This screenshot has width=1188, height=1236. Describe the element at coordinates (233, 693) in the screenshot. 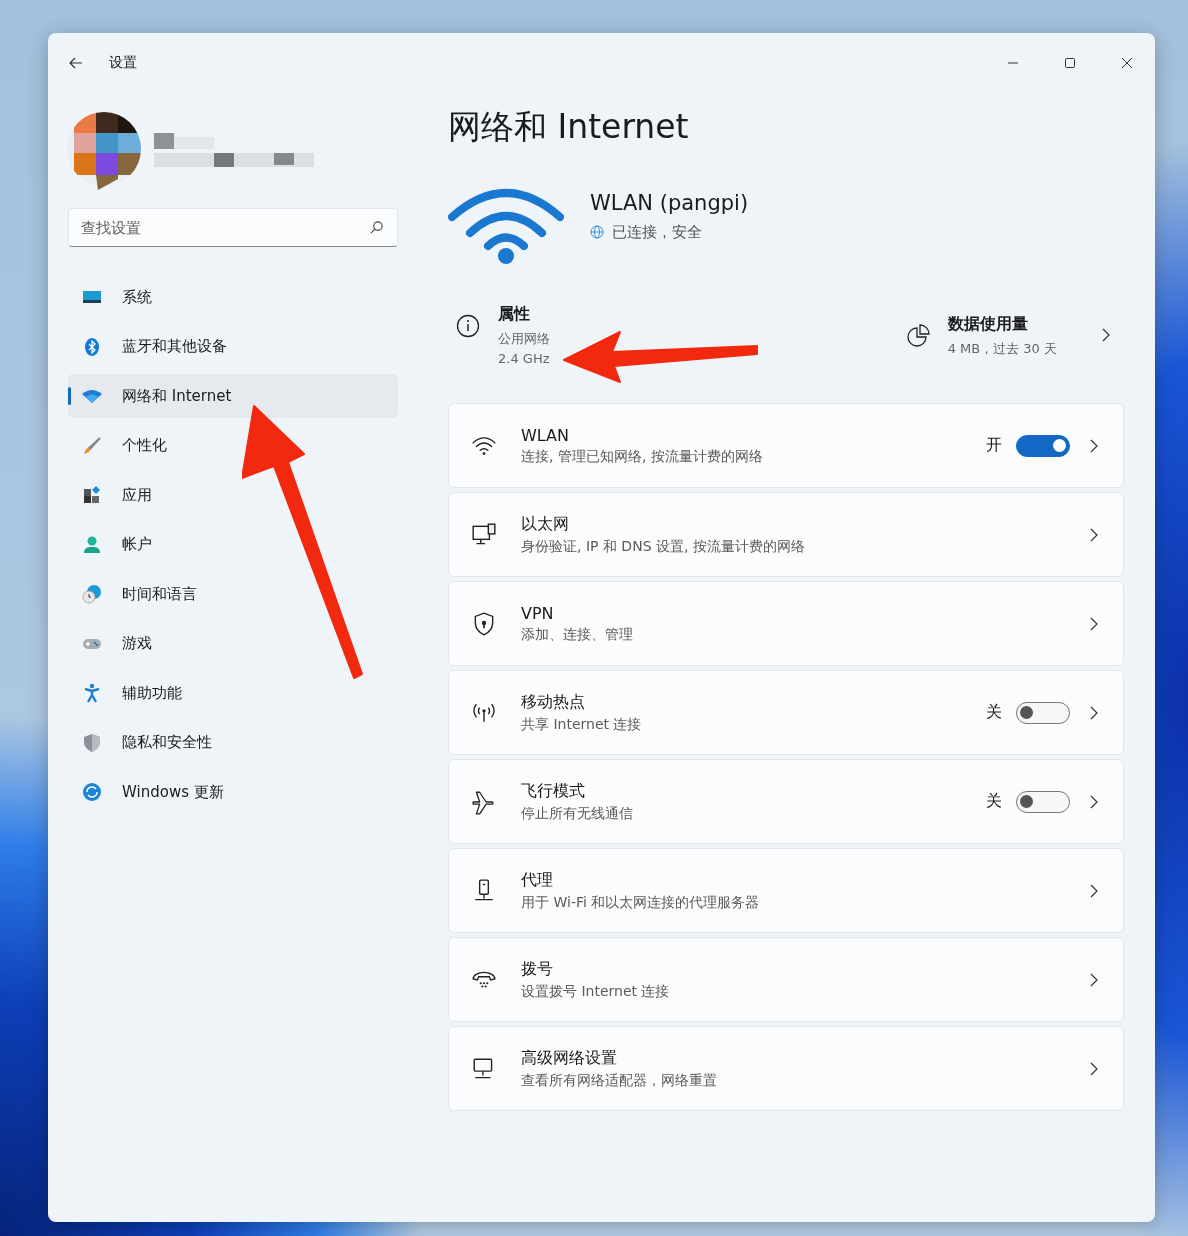

I see `sidebar-item: 辅助功能` at that location.